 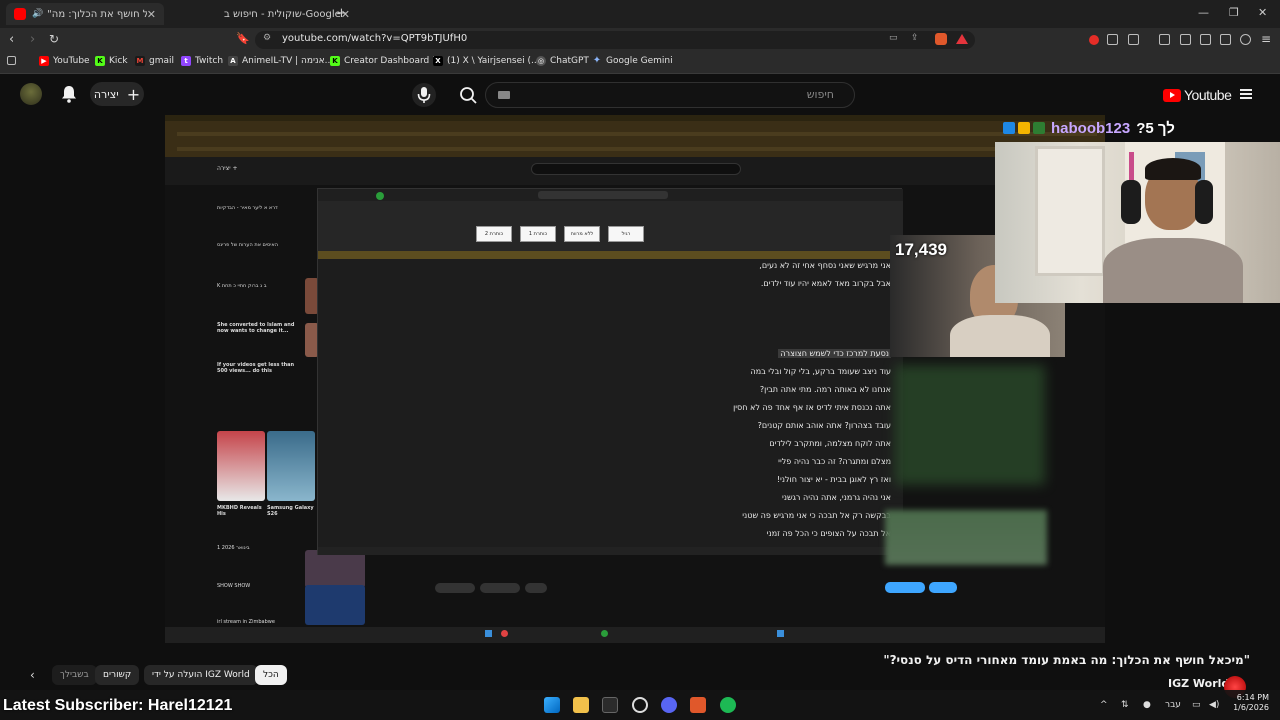 I want to click on word-status-bar, so click(x=610, y=551).